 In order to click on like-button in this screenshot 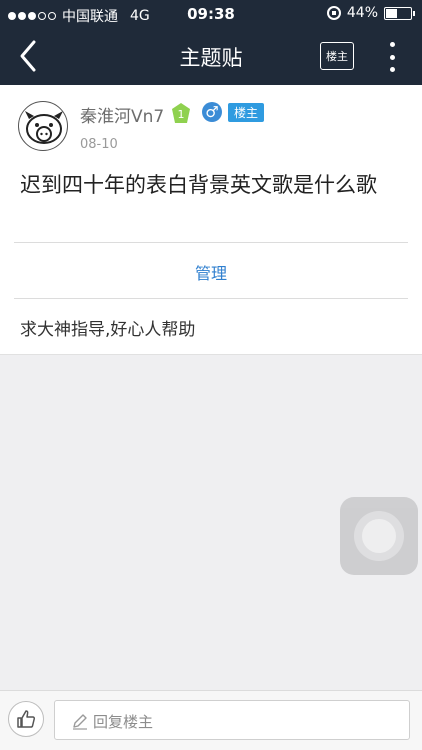, I will do `click(26, 719)`.